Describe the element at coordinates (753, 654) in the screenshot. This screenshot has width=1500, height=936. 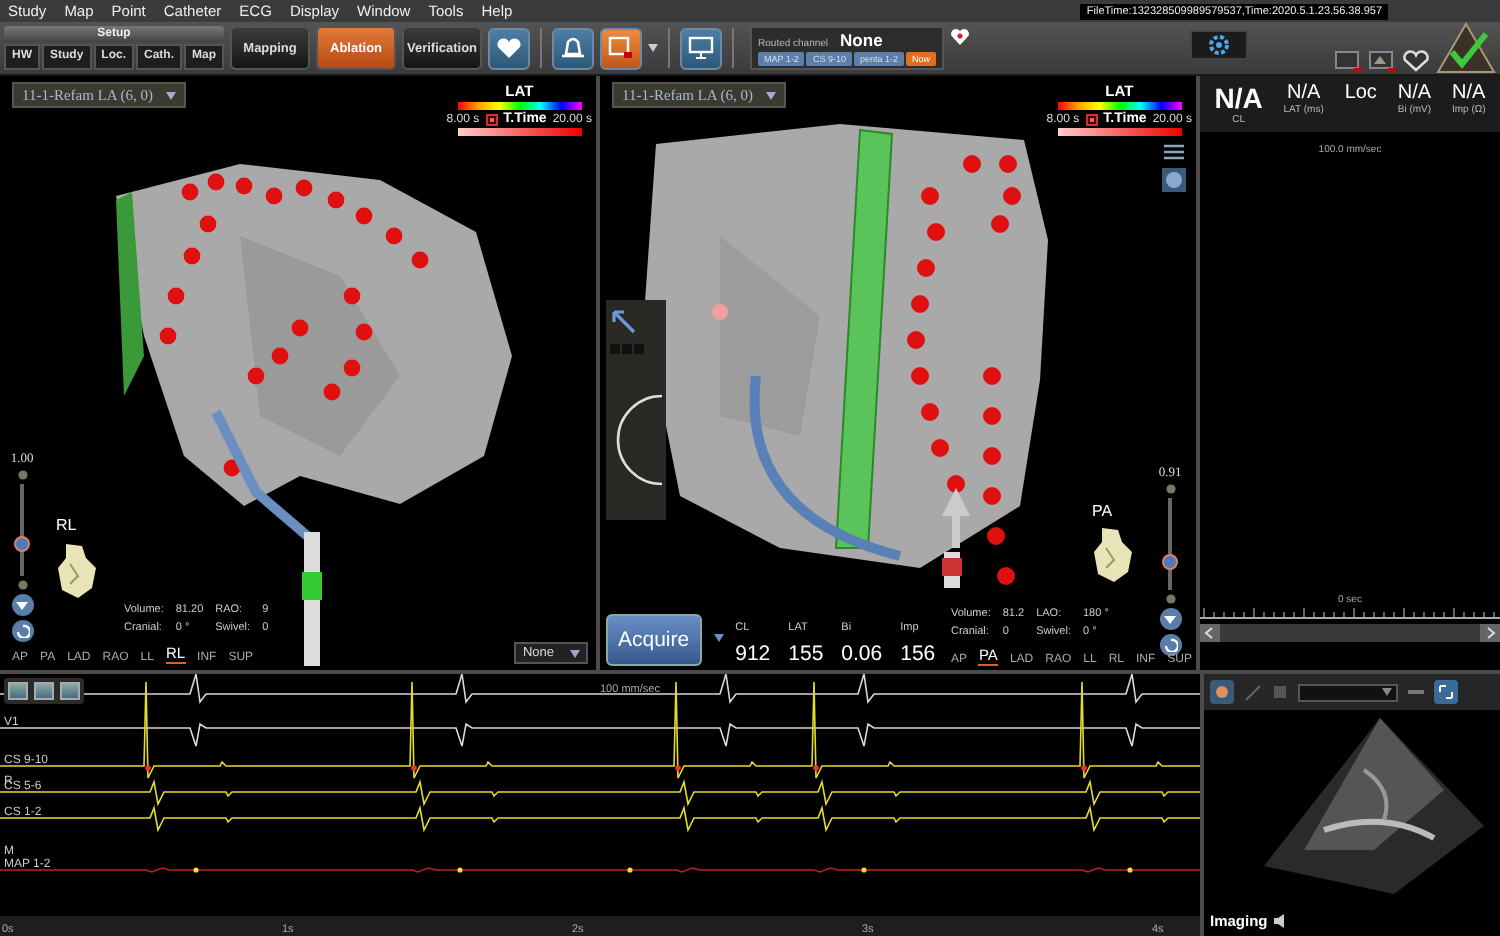
I see `measurement-value: 912` at that location.